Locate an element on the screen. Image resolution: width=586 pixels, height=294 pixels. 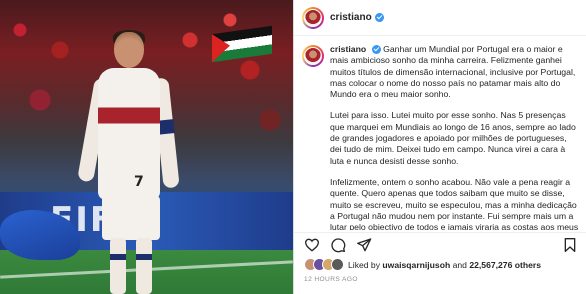
player-shorts is located at coordinates (131, 218).